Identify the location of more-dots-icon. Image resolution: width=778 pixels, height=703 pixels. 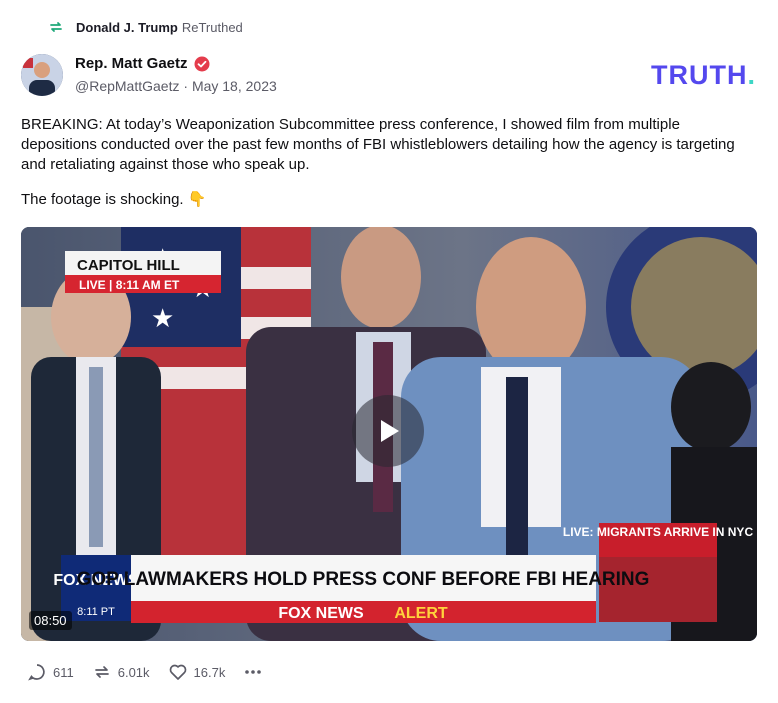
(253, 672).